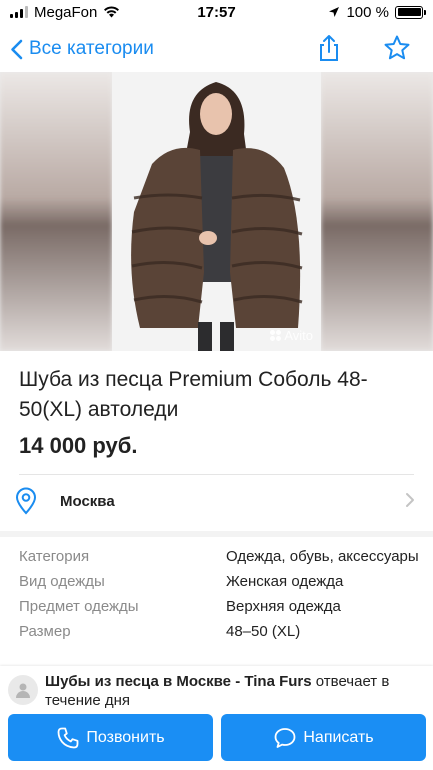 The width and height of the screenshot is (433, 770). I want to click on param-row: Вид одежды Женская одежда, so click(219, 582).